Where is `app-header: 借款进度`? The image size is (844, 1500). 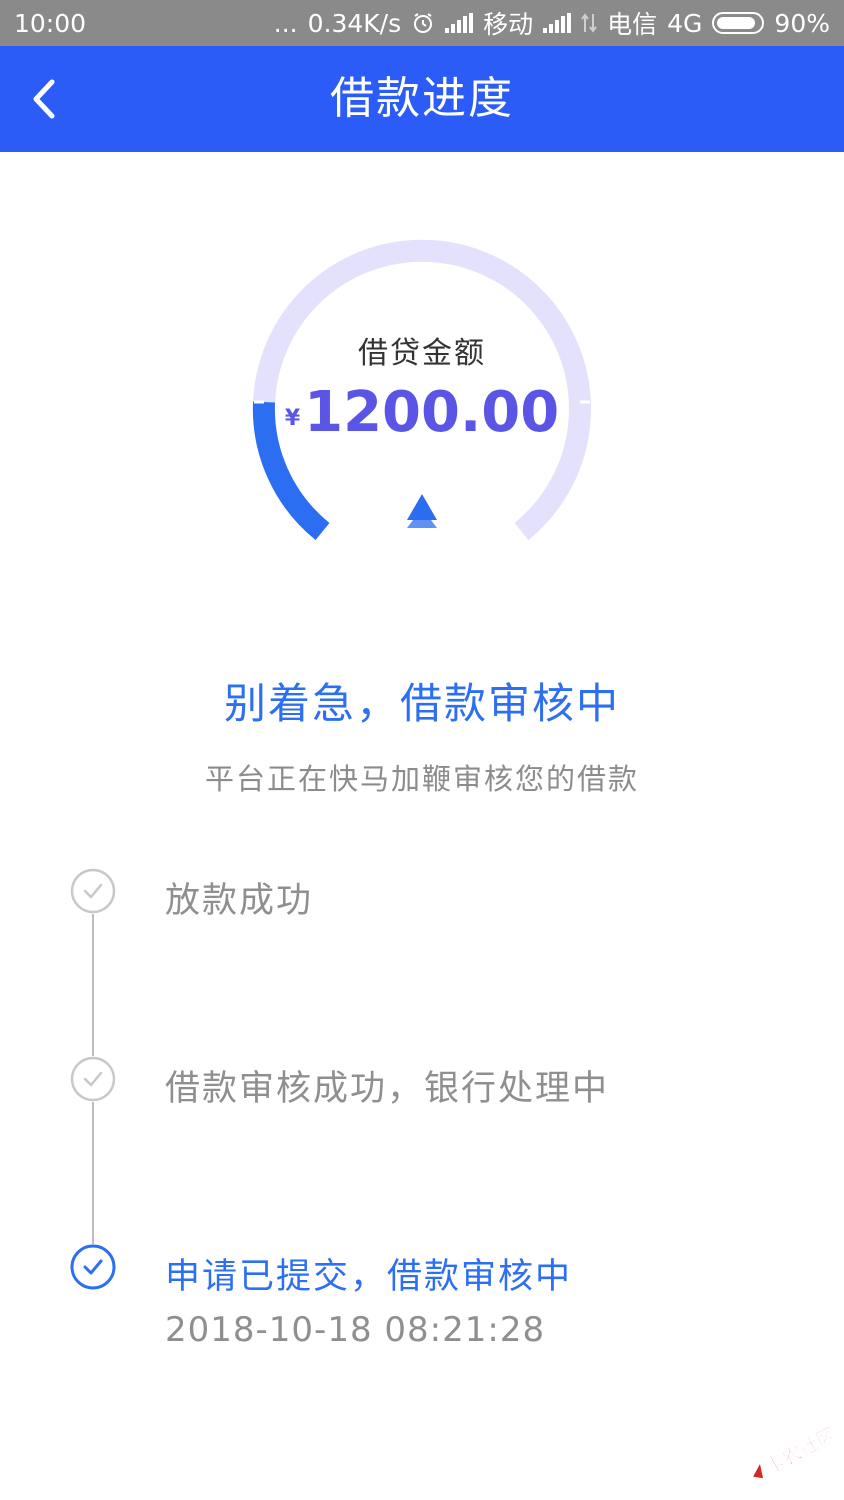 app-header: 借款进度 is located at coordinates (422, 99).